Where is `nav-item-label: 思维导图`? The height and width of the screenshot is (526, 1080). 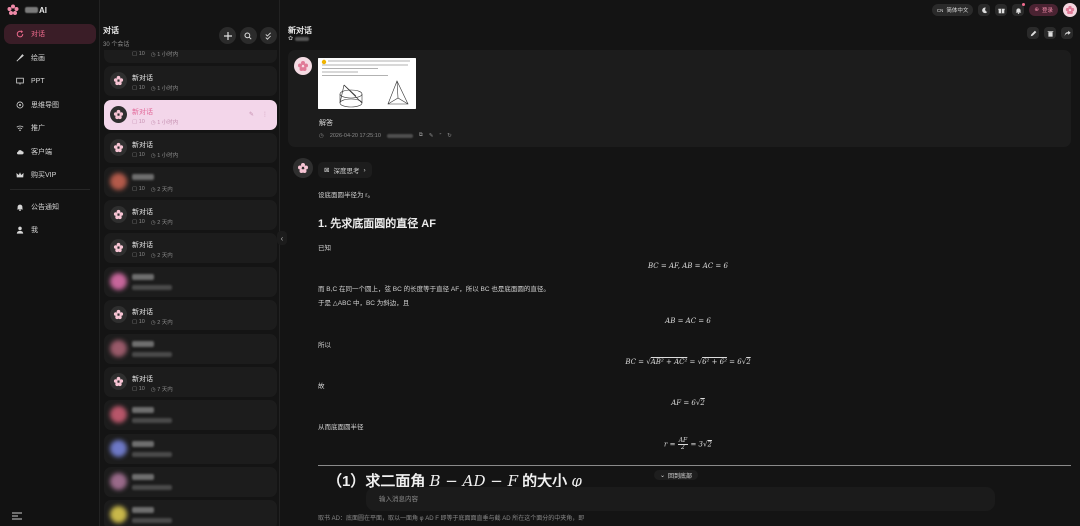 nav-item-label: 思维导图 is located at coordinates (45, 105).